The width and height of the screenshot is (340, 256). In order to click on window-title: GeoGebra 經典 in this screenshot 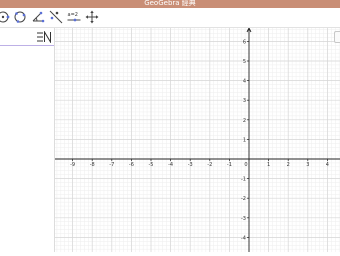, I will do `click(170, 3)`.